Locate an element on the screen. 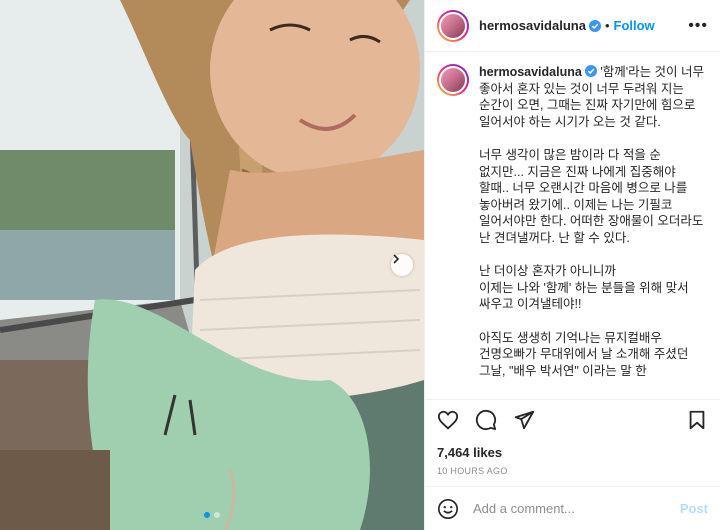 This screenshot has width=720, height=530. paper-plane-icon is located at coordinates (524, 419).